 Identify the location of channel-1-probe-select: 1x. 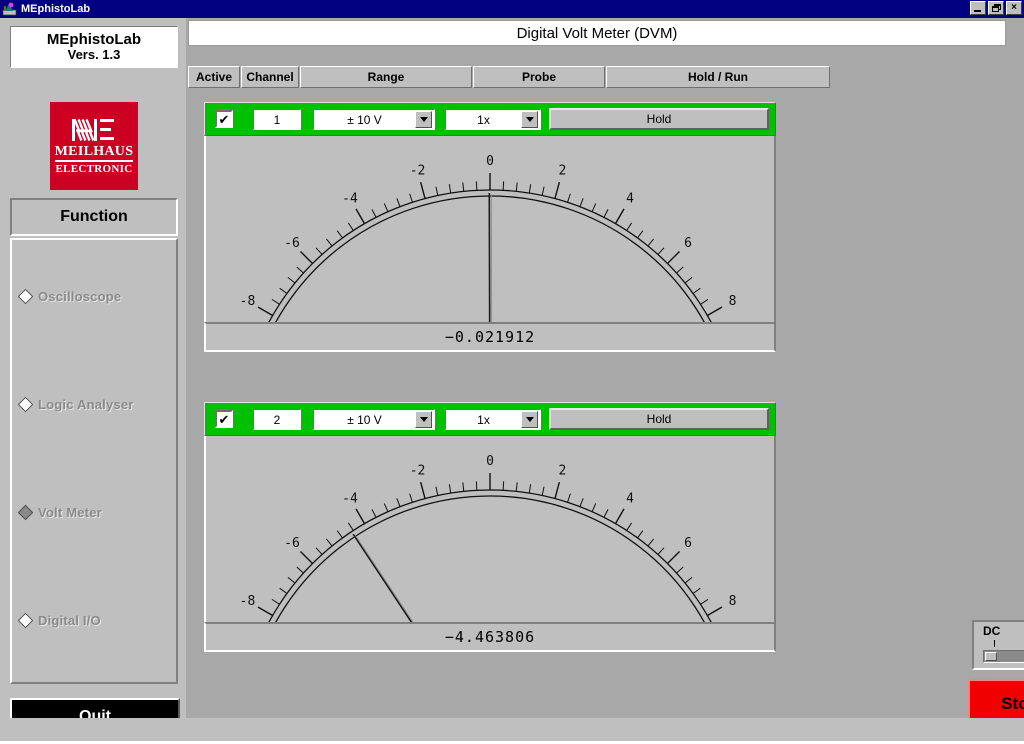
(493, 119).